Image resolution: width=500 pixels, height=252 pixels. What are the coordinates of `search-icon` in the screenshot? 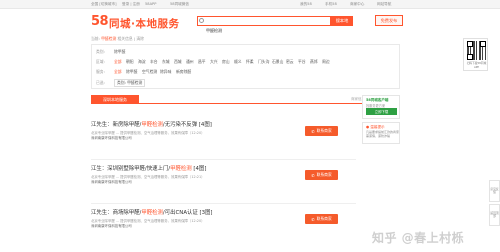 It's located at (201, 20).